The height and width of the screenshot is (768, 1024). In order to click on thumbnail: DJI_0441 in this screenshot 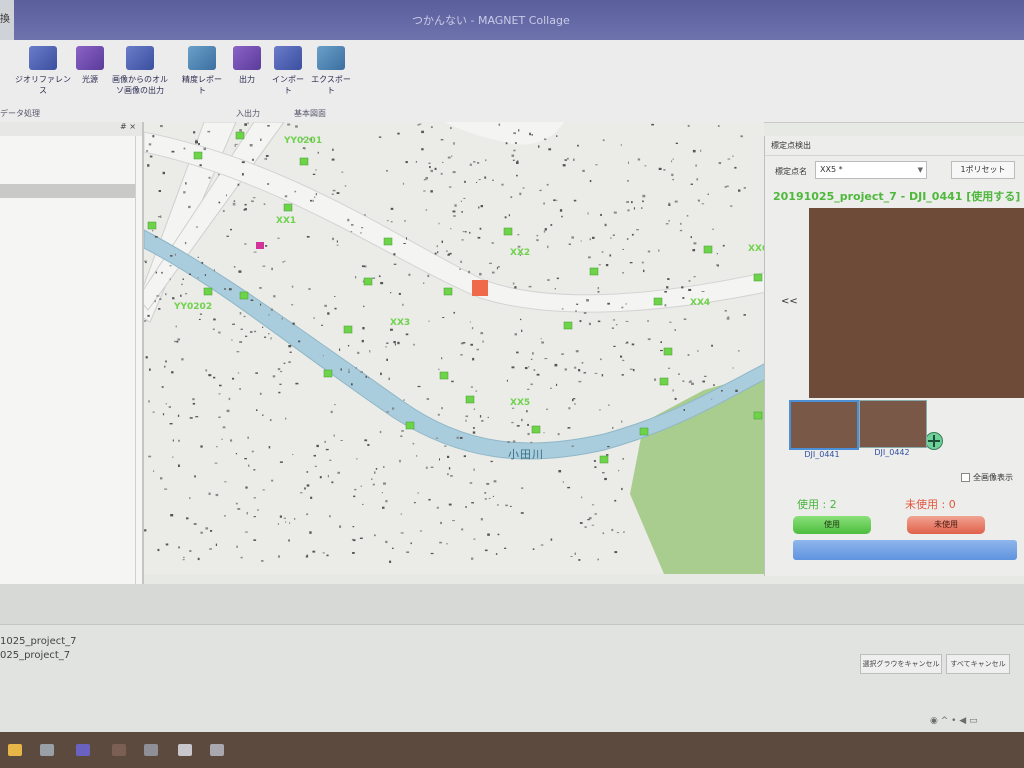, I will do `click(824, 429)`.